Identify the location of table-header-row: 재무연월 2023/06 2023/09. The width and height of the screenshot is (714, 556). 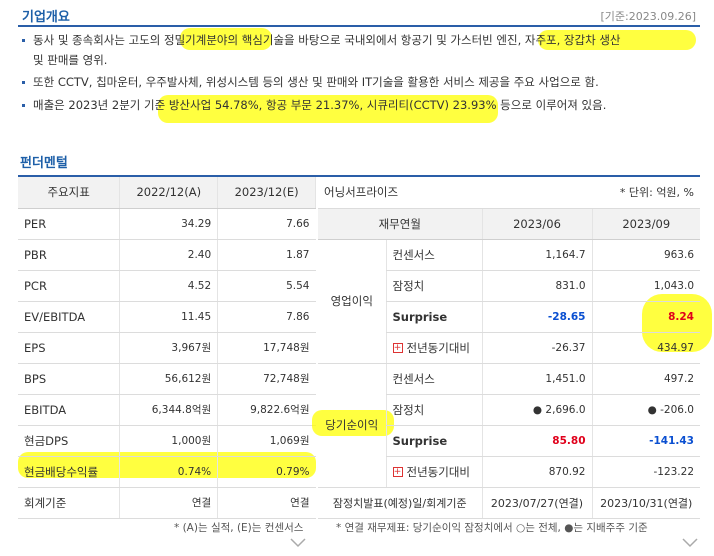
(509, 224).